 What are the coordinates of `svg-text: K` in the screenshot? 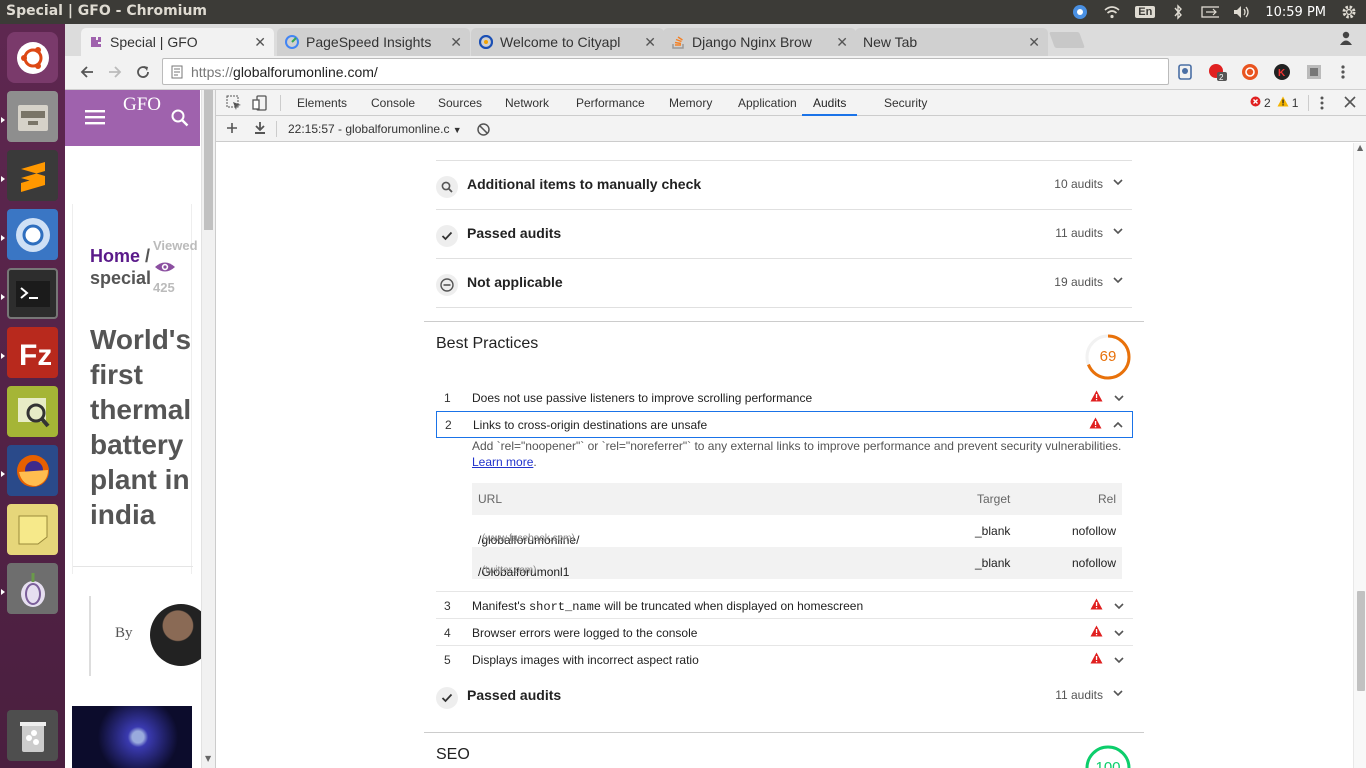 It's located at (1282, 73).